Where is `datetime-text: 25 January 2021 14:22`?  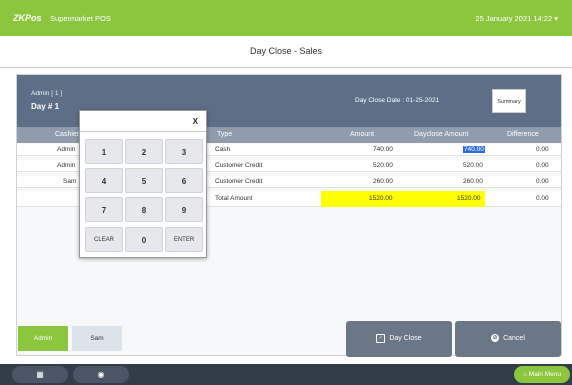 datetime-text: 25 January 2021 14:22 is located at coordinates (514, 18).